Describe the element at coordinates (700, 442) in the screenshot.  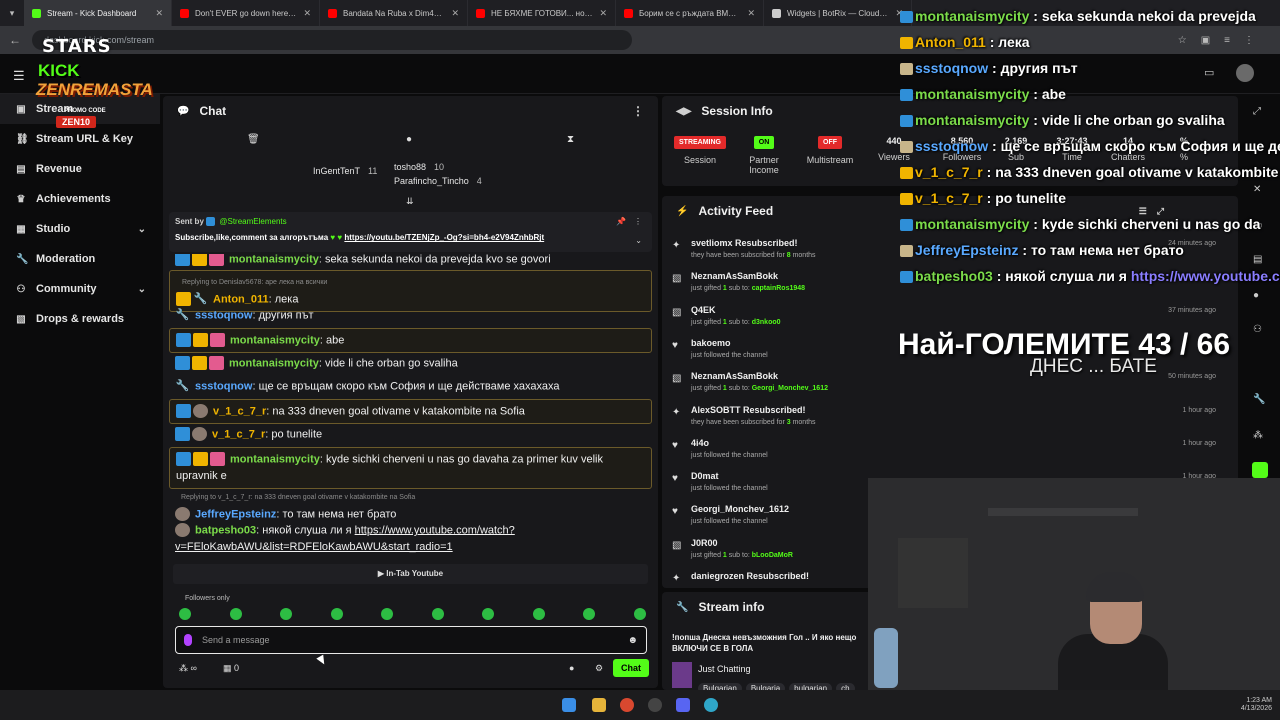
I see `activity-name: 4i4o` at that location.